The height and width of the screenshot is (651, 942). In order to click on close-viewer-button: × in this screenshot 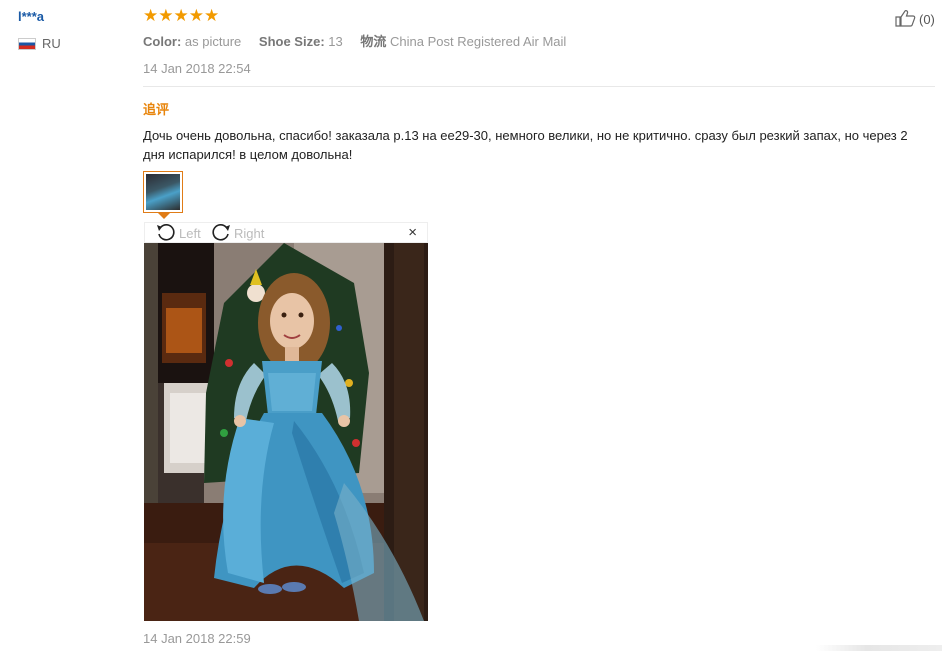, I will do `click(412, 233)`.